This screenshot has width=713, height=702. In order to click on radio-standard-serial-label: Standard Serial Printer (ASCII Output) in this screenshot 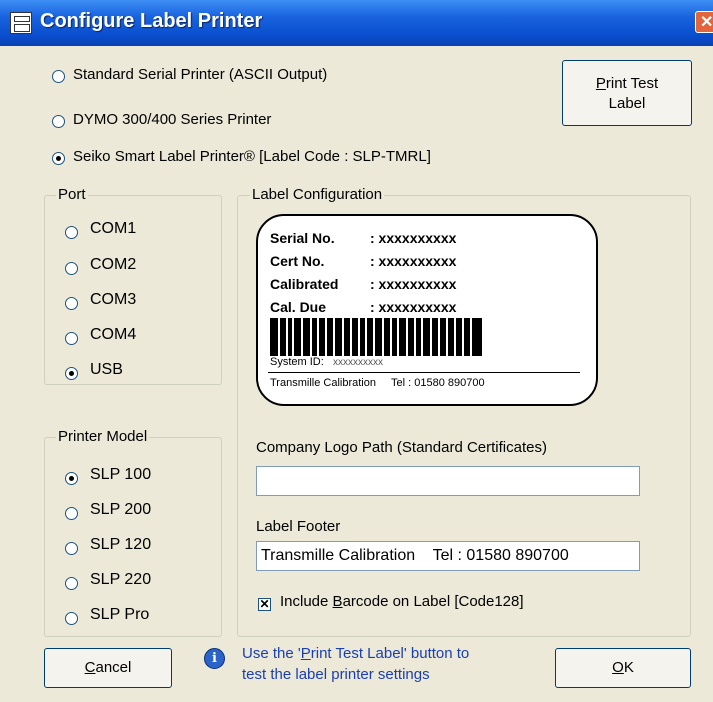, I will do `click(200, 74)`.